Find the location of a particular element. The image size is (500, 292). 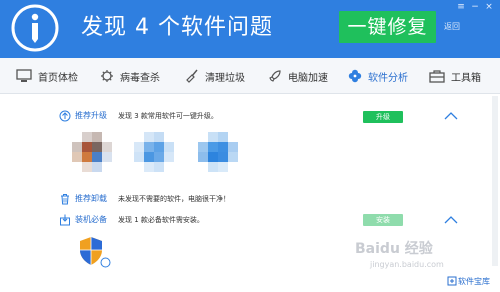

tab-speed-up: 电脑加速 is located at coordinates (298, 76).